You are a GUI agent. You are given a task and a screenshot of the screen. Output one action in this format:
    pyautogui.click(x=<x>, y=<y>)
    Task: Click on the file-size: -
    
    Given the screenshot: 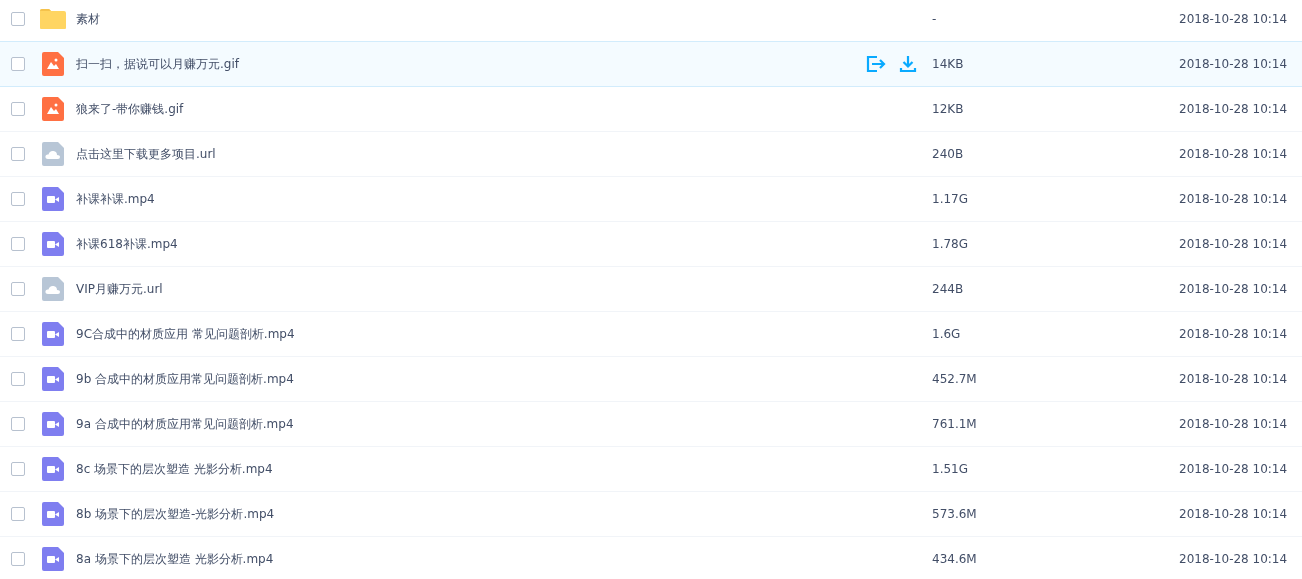 What is the action you would take?
    pyautogui.click(x=935, y=19)
    